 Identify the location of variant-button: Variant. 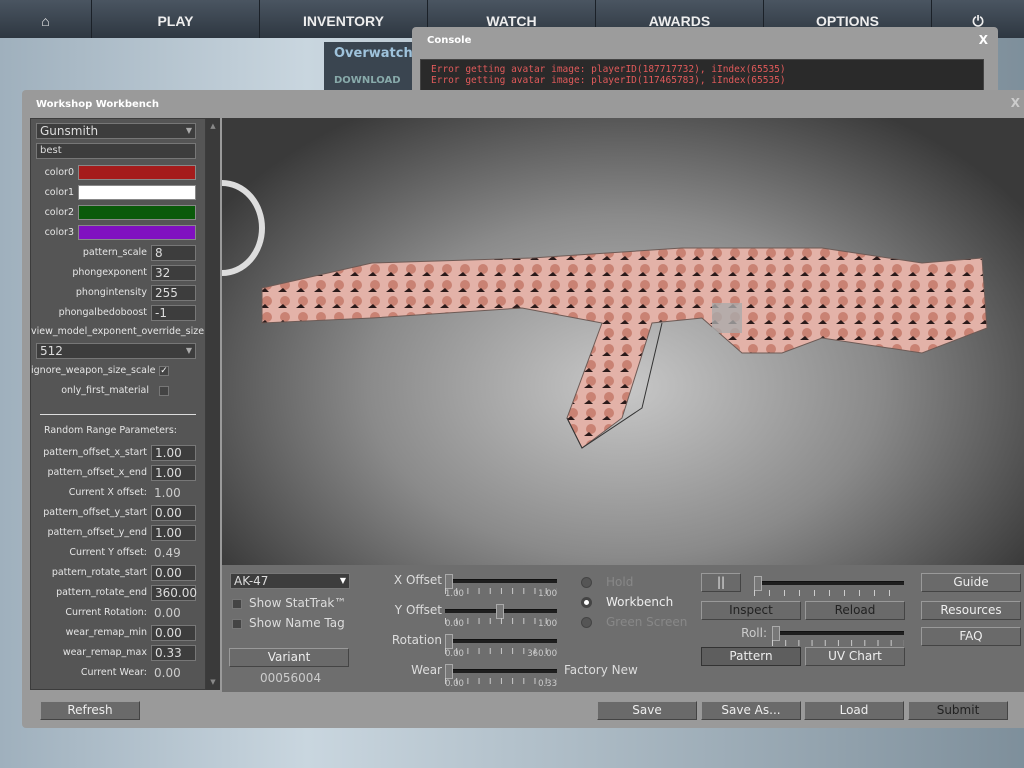
(289, 657).